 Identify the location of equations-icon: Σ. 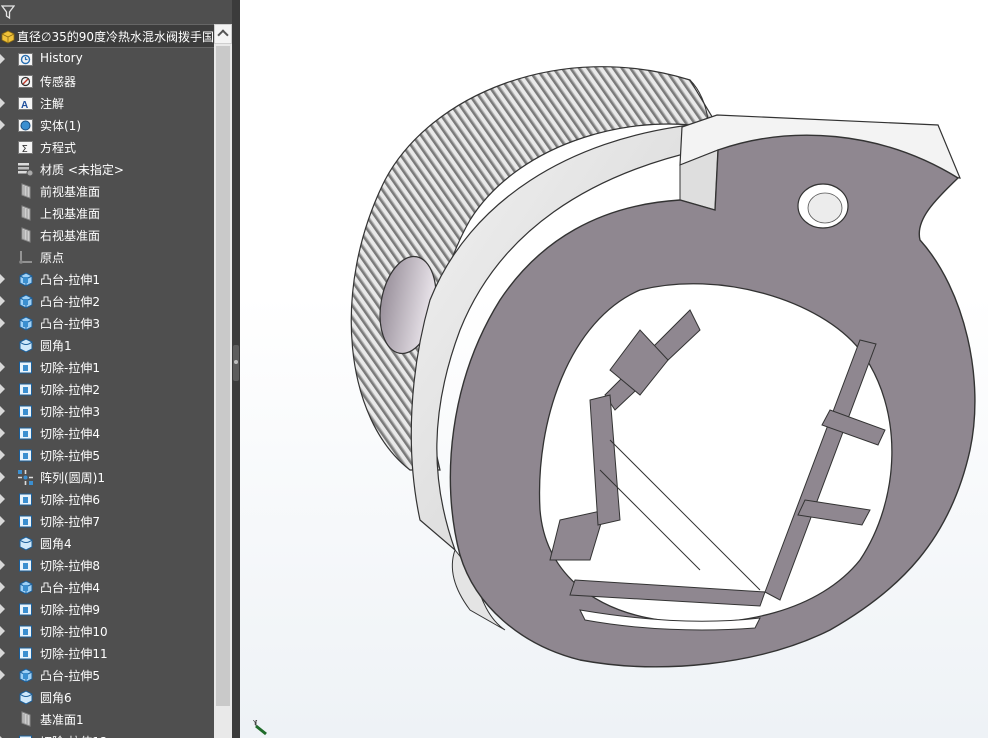
(25, 148).